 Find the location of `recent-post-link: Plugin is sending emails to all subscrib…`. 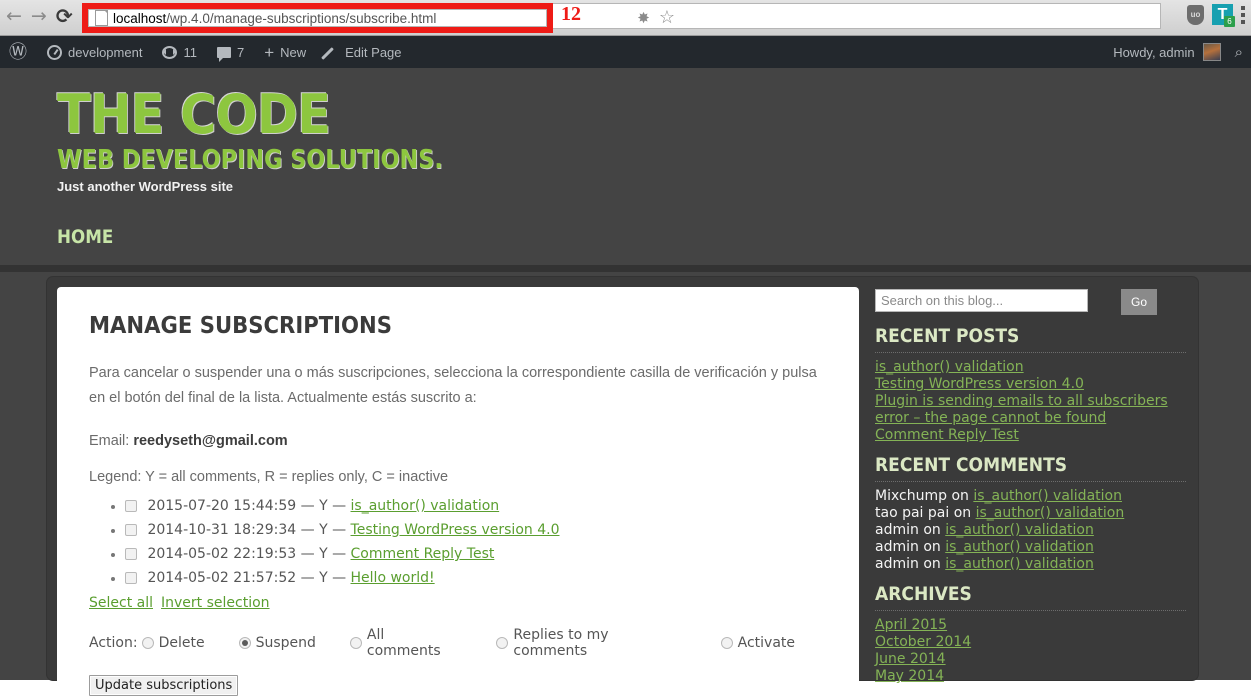

recent-post-link: Plugin is sending emails to all subscrib… is located at coordinates (1021, 401).